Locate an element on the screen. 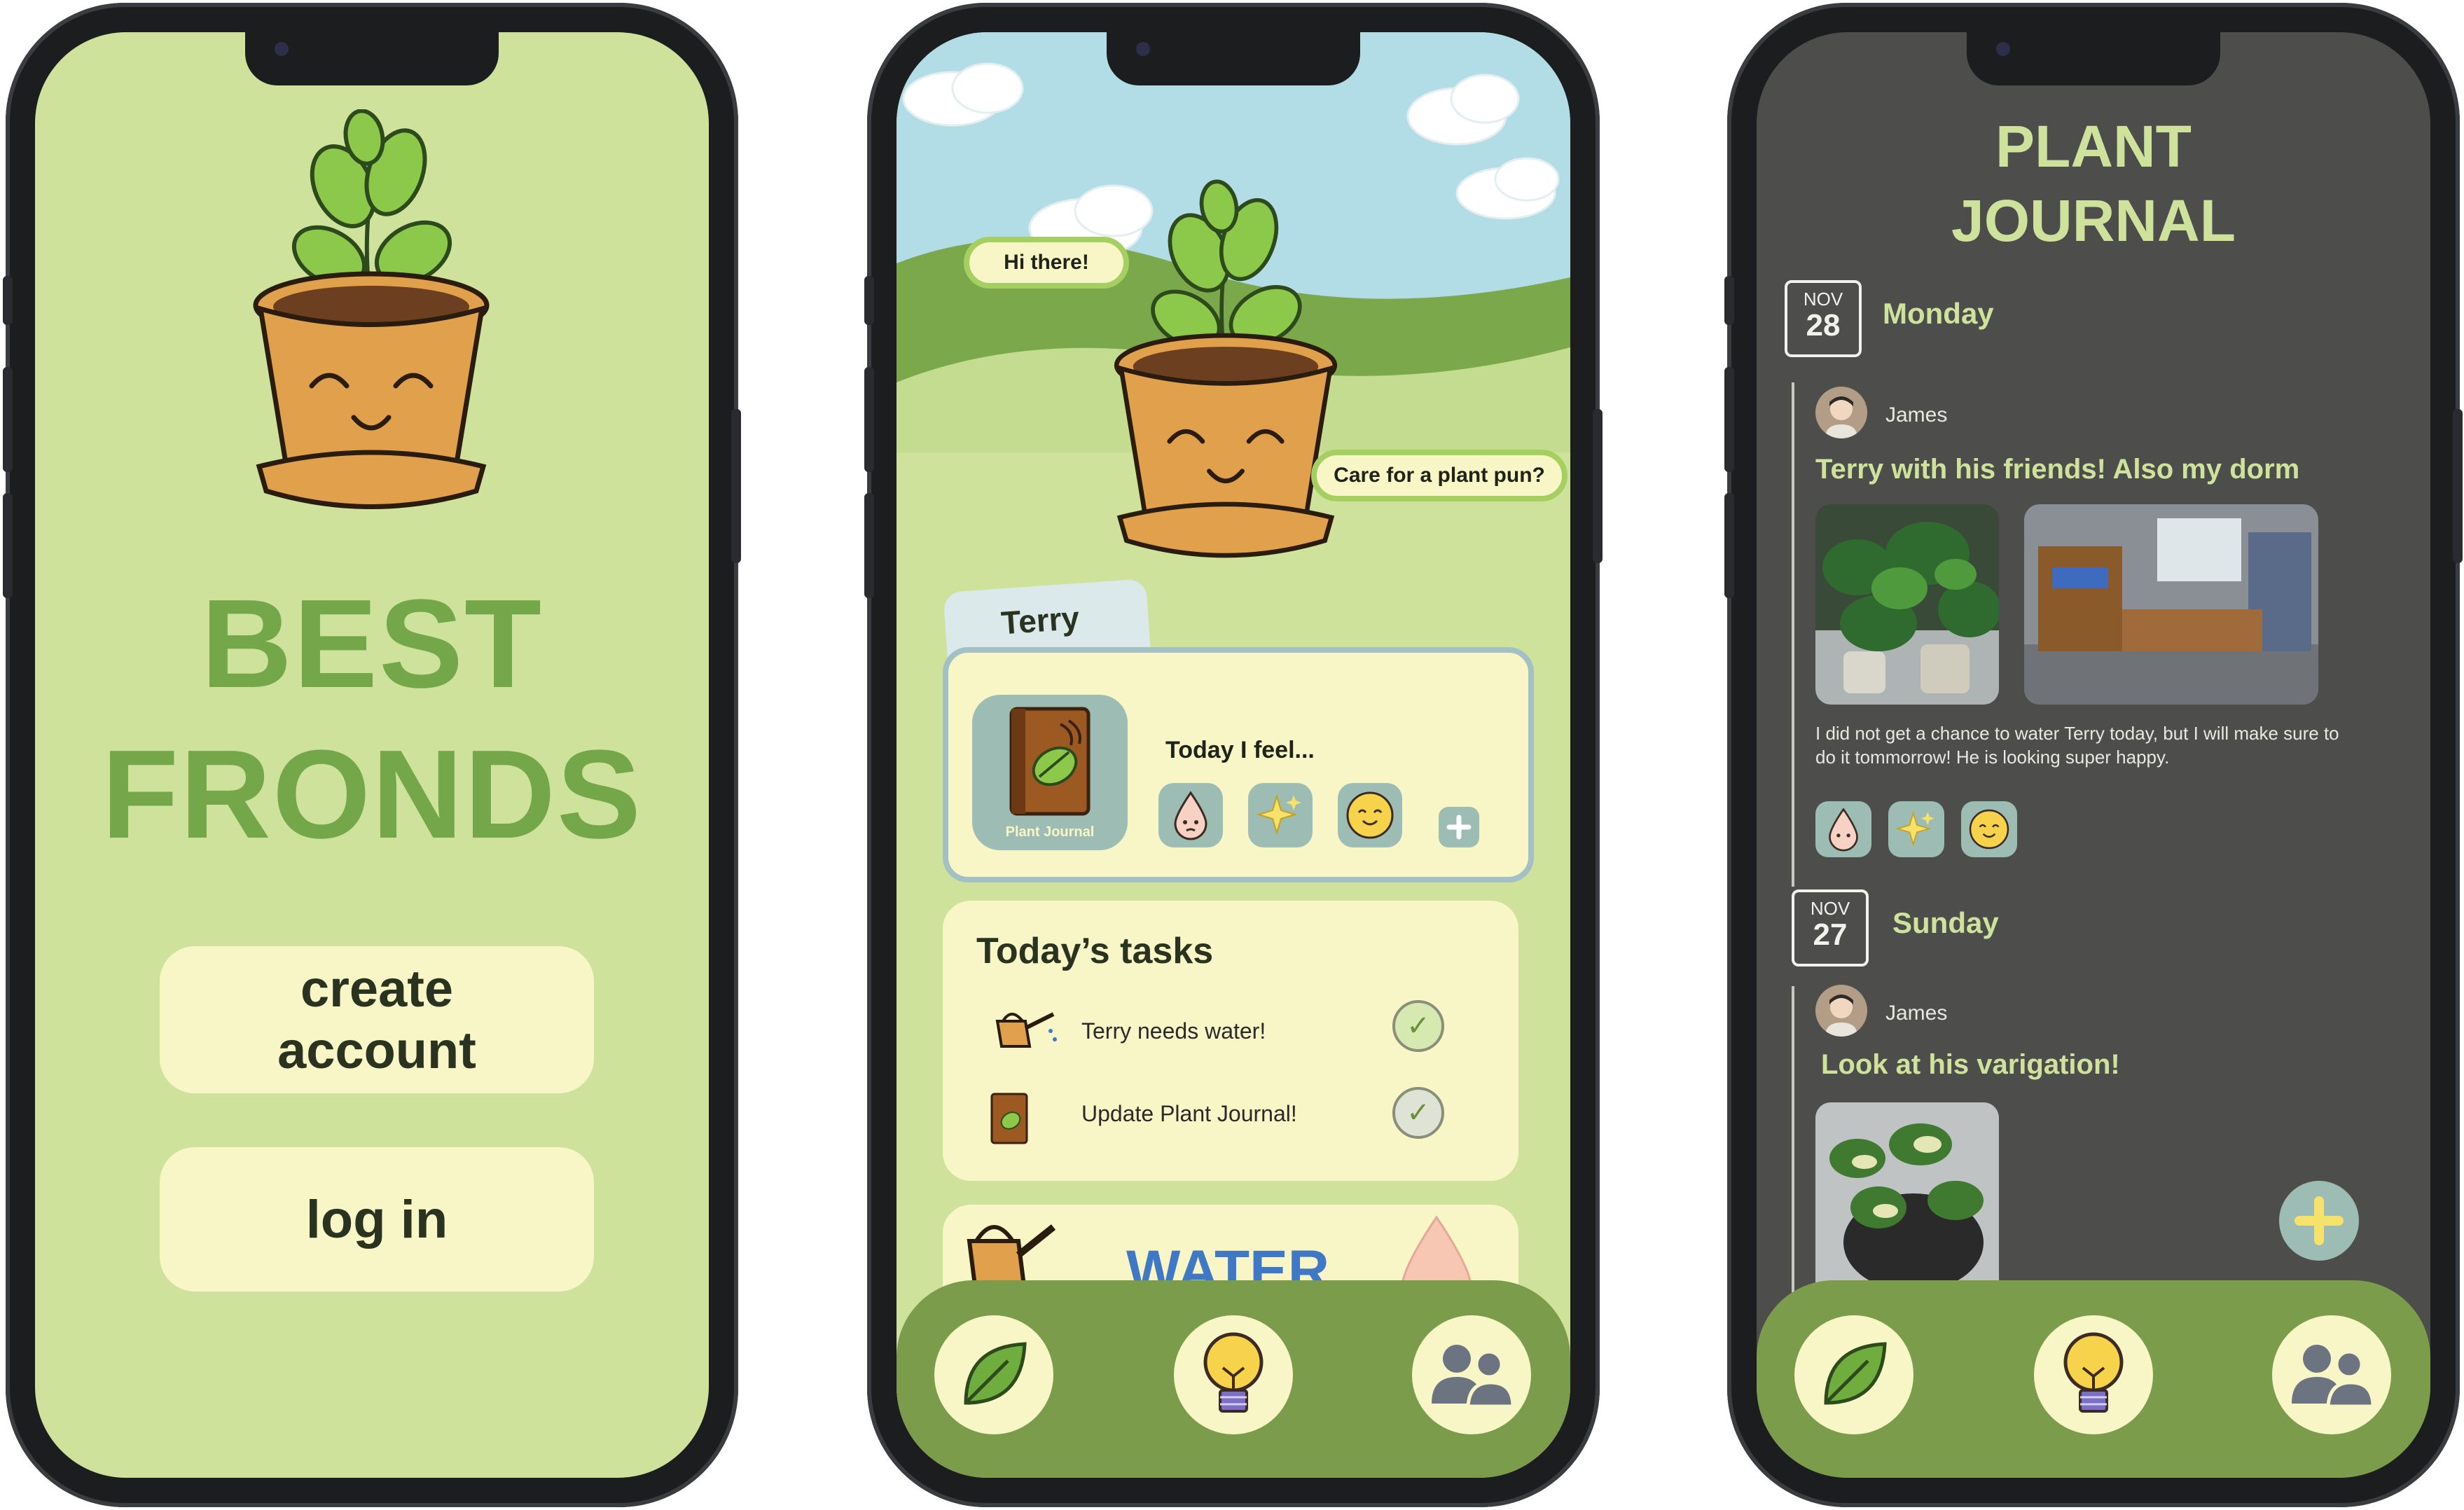  login-label: log in is located at coordinates (376, 1219).